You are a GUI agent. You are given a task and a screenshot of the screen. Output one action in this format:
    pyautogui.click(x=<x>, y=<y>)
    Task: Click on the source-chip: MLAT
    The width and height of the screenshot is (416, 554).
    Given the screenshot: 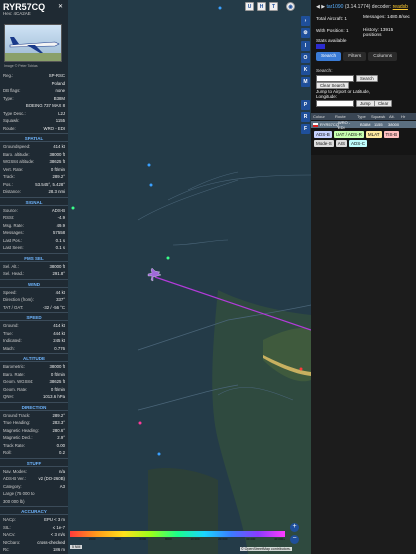 What is the action you would take?
    pyautogui.click(x=373, y=134)
    